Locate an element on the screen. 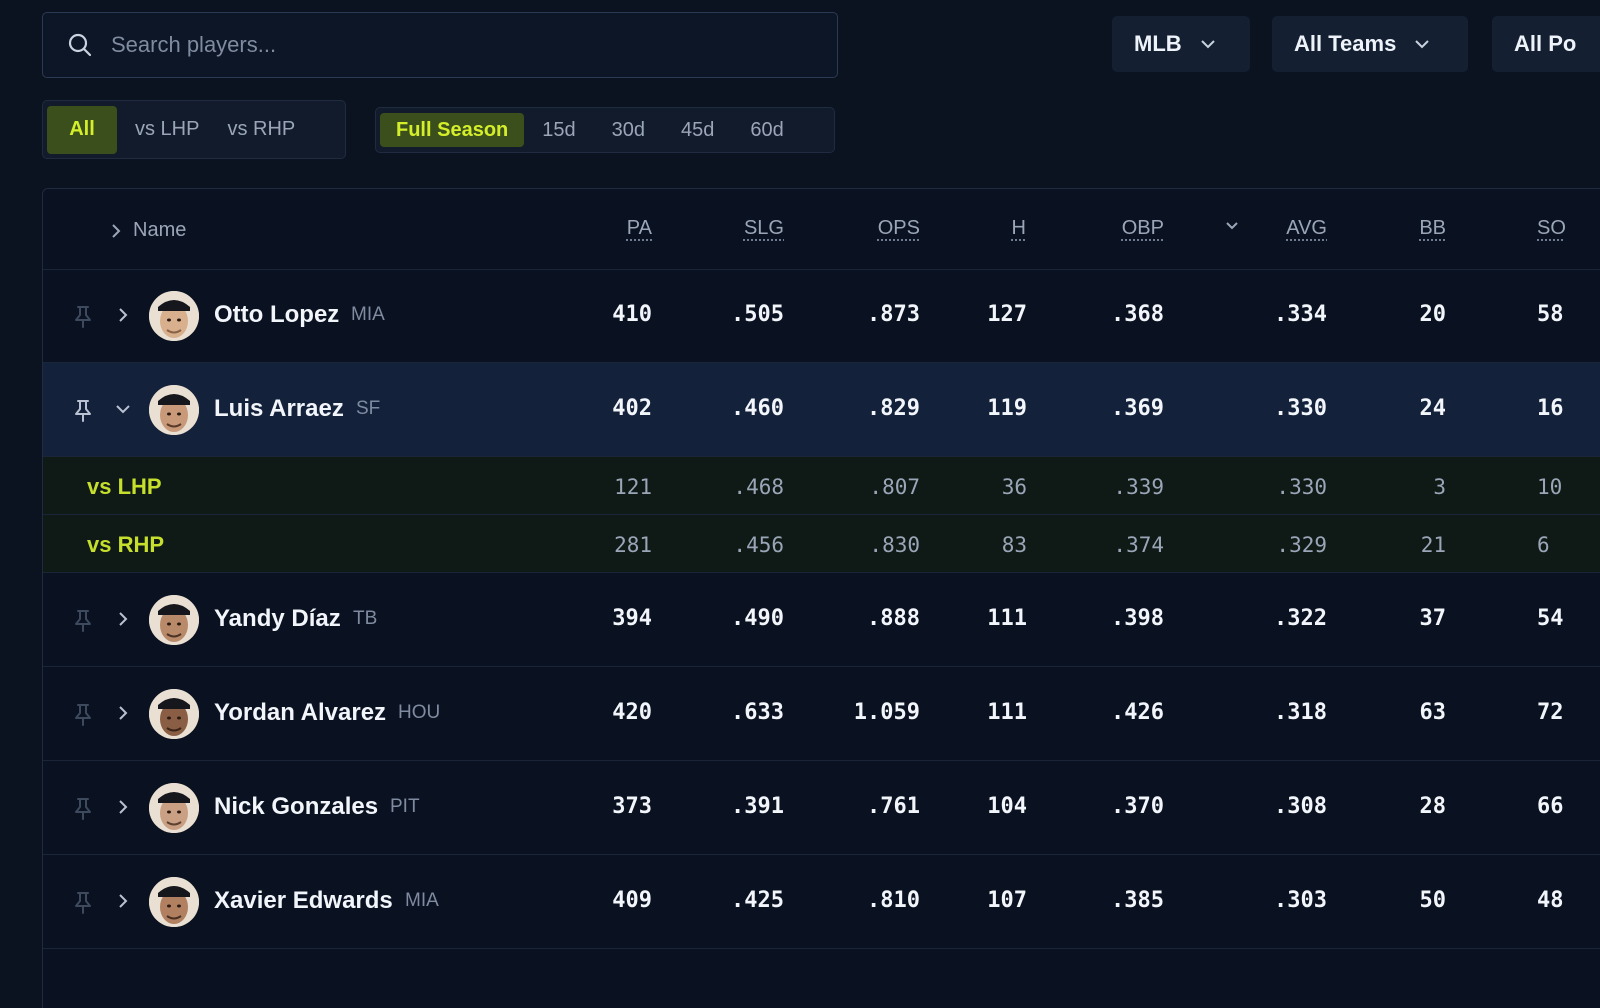  player-name: Otto Lopez is located at coordinates (276, 315).